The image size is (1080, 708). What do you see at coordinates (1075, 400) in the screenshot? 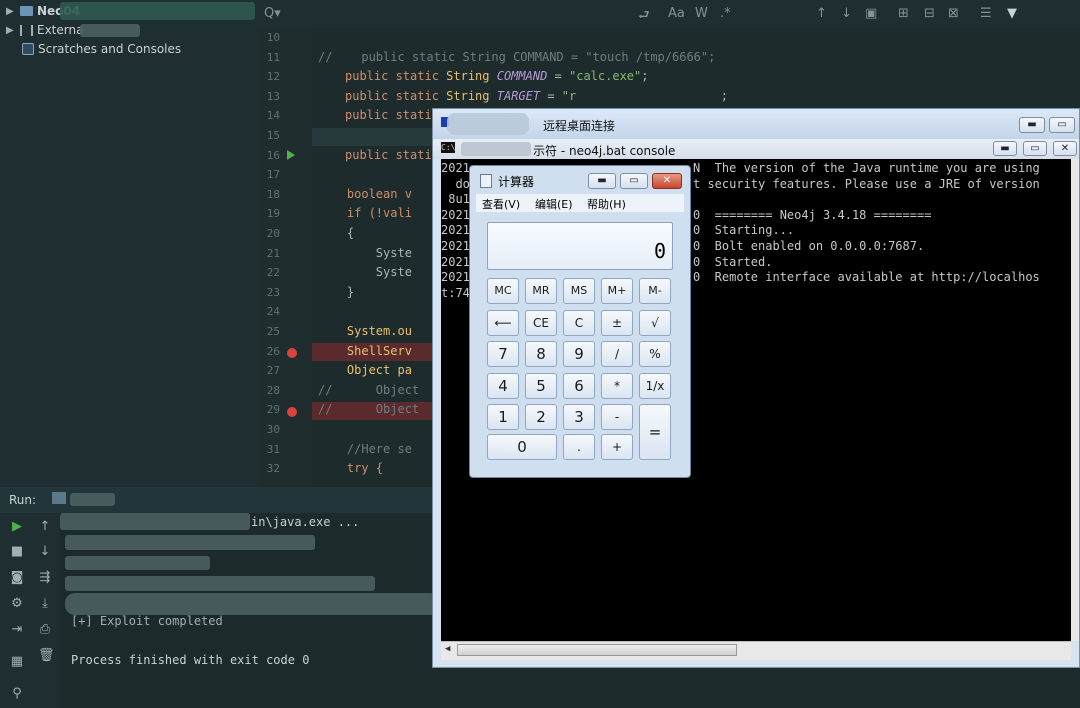
I see `console-vertical-scrollbar` at bounding box center [1075, 400].